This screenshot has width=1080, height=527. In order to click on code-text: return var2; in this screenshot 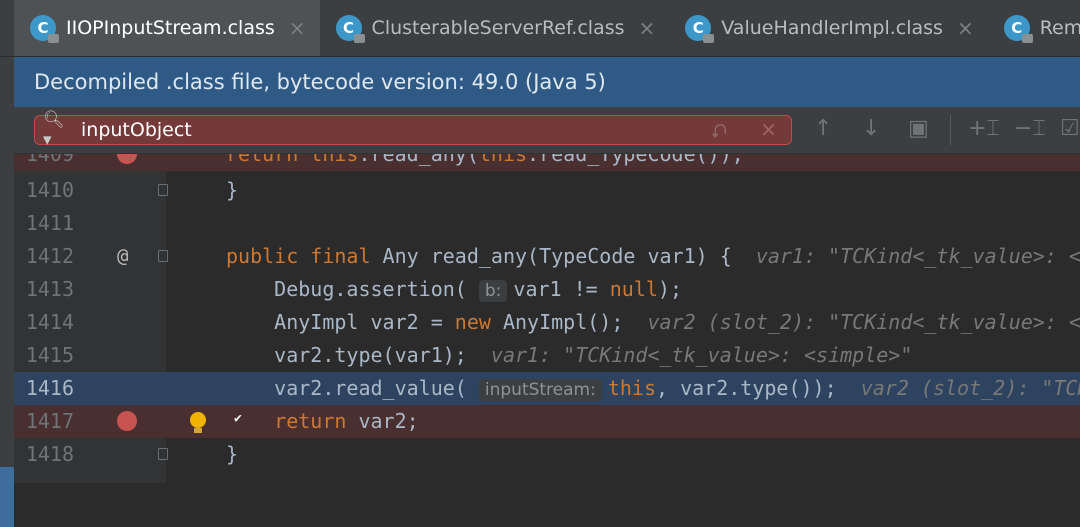, I will do `click(346, 421)`.